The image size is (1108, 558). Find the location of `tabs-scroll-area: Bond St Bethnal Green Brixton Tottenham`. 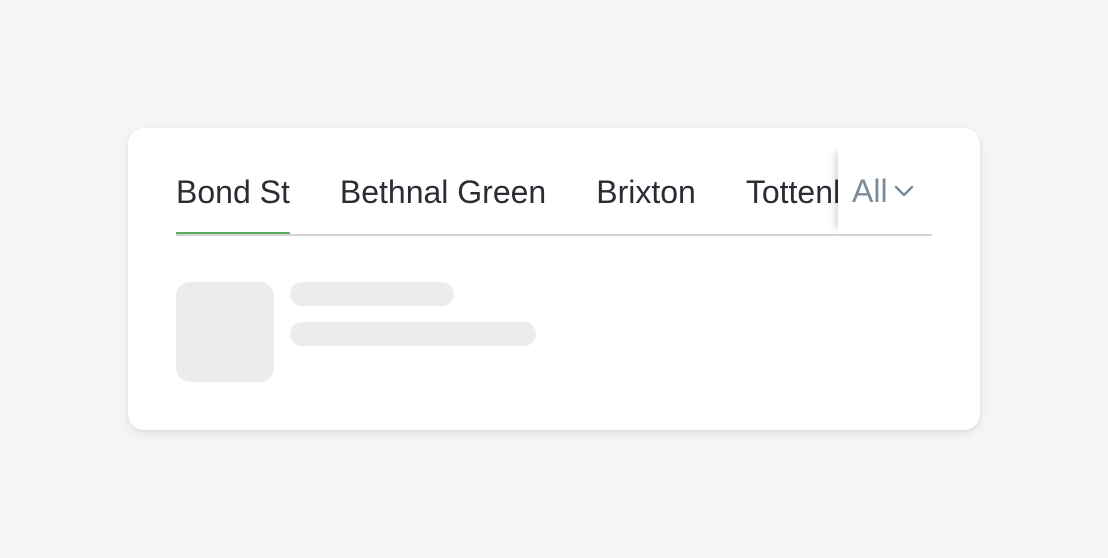

tabs-scroll-area: Bond St Bethnal Green Brixton Tottenham is located at coordinates (507, 182).